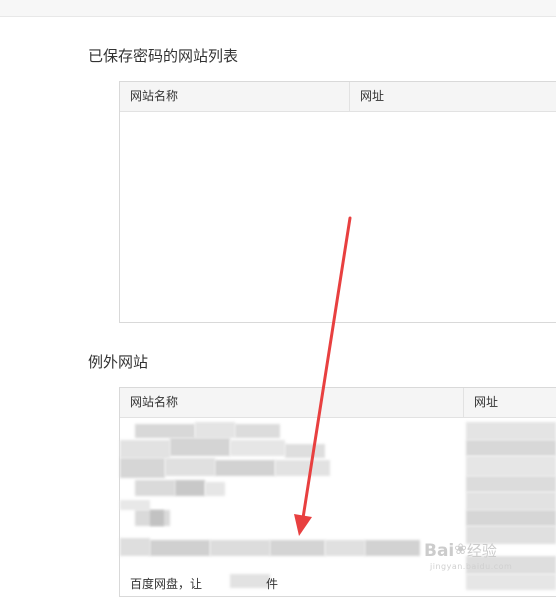 Image resolution: width=556 pixels, height=597 pixels. What do you see at coordinates (439, 551) in the screenshot?
I see `watermark-brand: Bai` at bounding box center [439, 551].